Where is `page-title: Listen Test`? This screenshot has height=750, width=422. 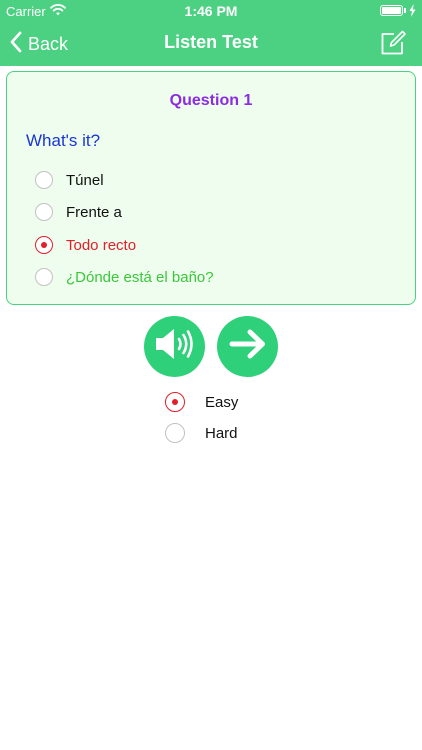
page-title: Listen Test is located at coordinates (211, 42).